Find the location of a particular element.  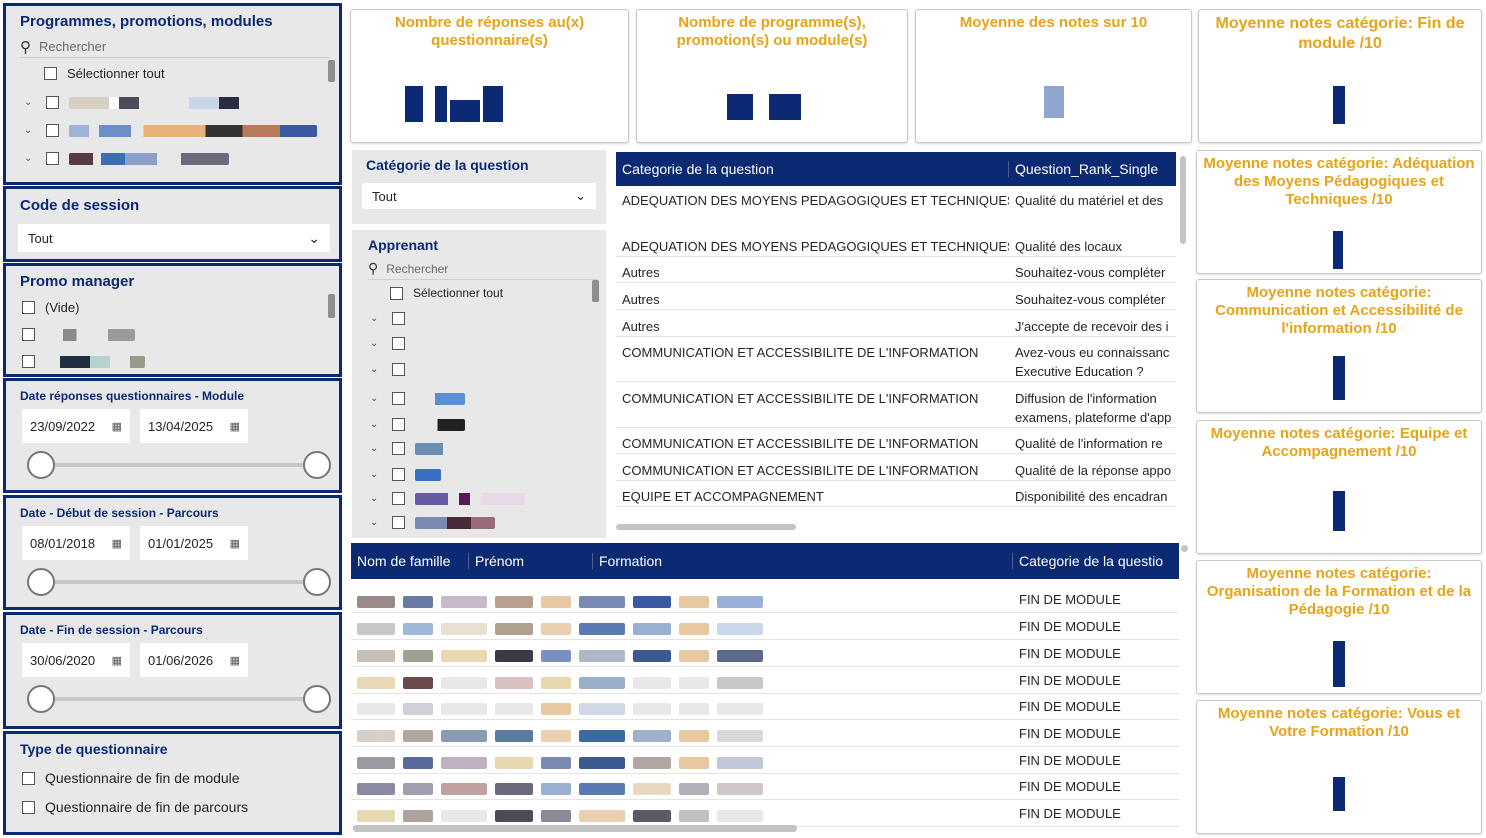

programmes-select-all: Sélectionner tout is located at coordinates (104, 73).